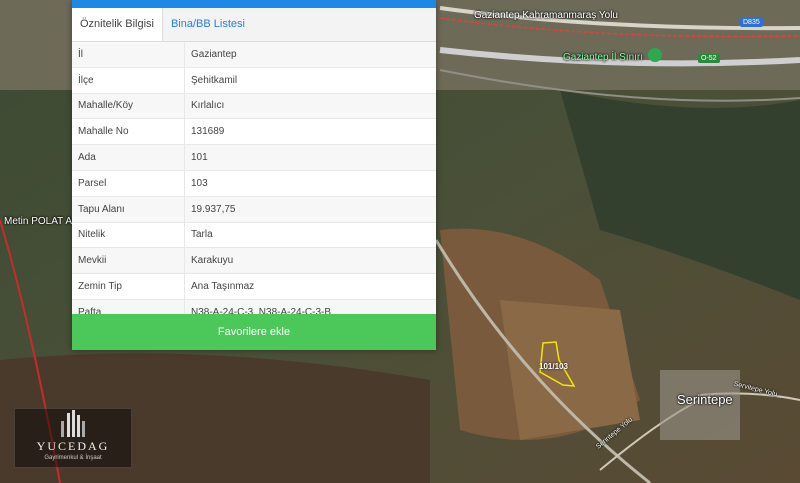  I want to click on attribute-value: Şehitkamil, so click(310, 80).